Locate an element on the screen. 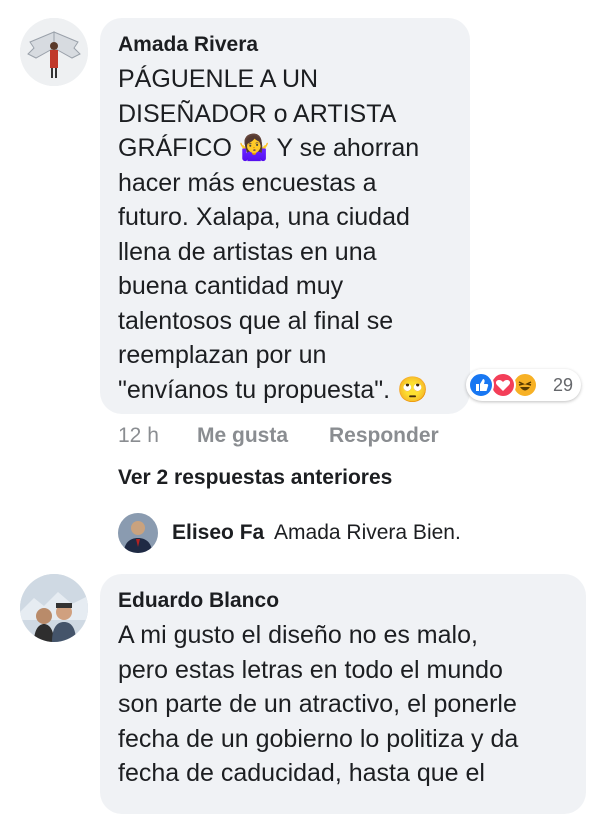 This screenshot has height=814, width=606. comment-author: Amada Rivera is located at coordinates (188, 45).